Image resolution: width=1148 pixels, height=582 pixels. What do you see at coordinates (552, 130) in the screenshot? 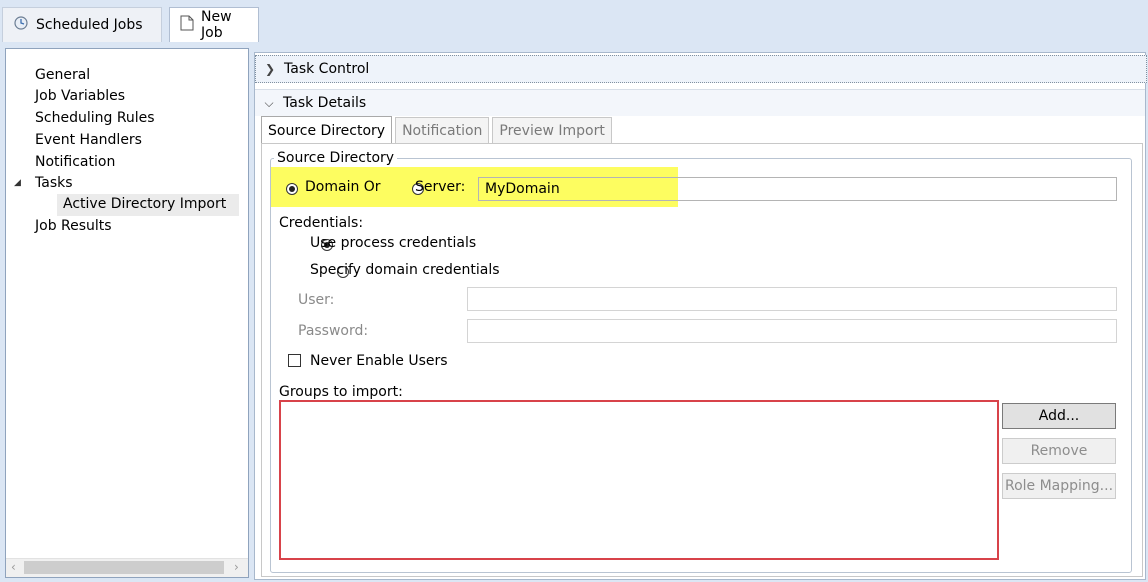
I see `tab-preview-import: Preview Import` at bounding box center [552, 130].